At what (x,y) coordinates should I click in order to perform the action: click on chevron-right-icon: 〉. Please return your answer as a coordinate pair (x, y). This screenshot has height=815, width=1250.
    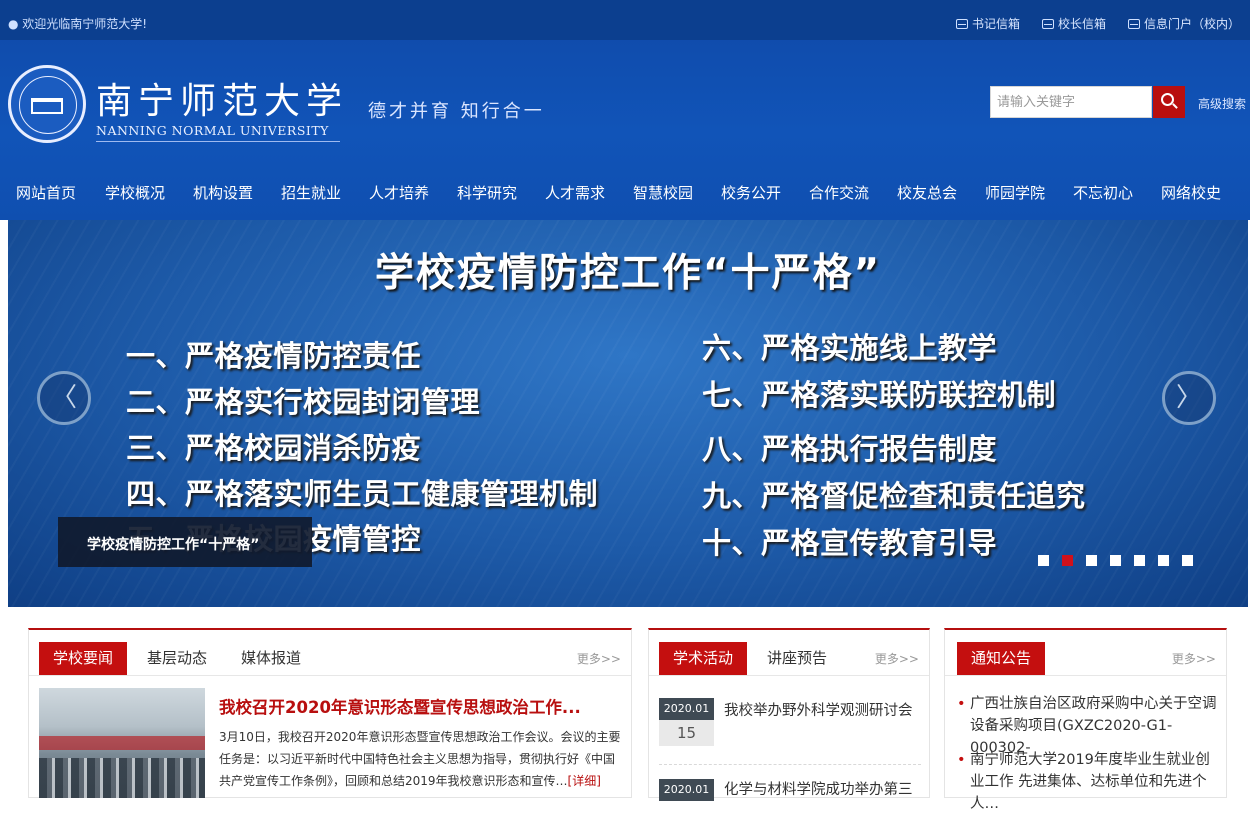
    Looking at the image, I should click on (1188, 398).